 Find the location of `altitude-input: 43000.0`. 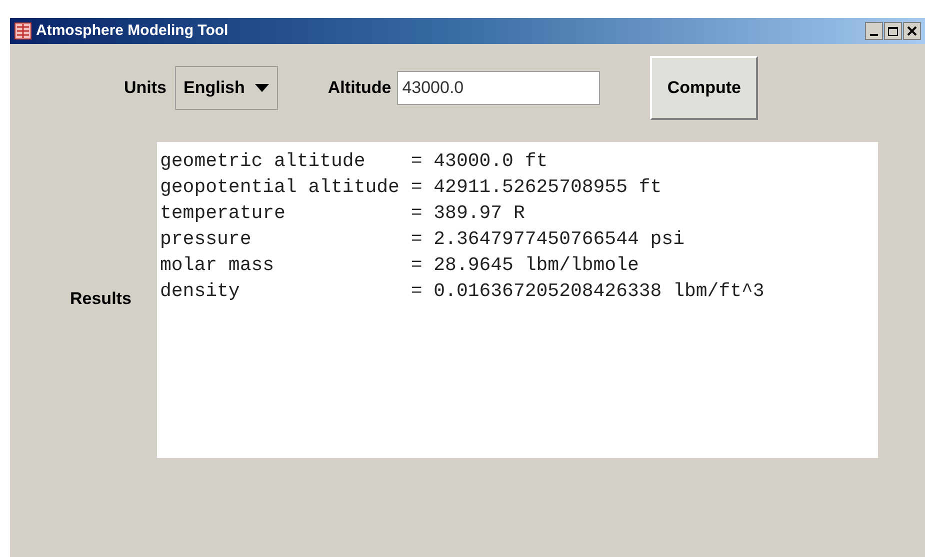

altitude-input: 43000.0 is located at coordinates (498, 88).